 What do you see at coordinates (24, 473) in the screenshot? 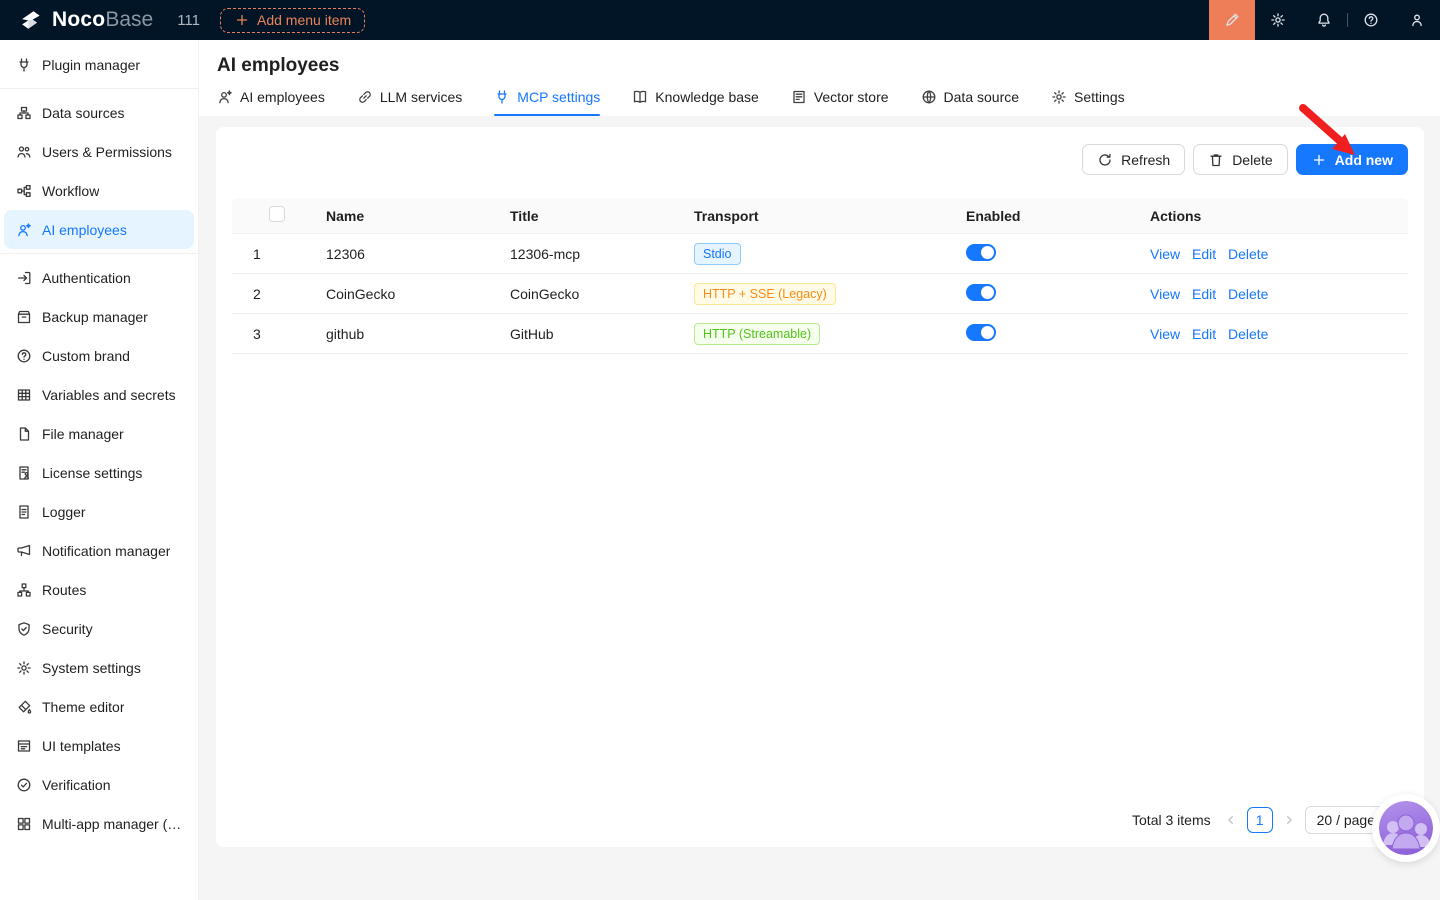
I see `license-icon` at bounding box center [24, 473].